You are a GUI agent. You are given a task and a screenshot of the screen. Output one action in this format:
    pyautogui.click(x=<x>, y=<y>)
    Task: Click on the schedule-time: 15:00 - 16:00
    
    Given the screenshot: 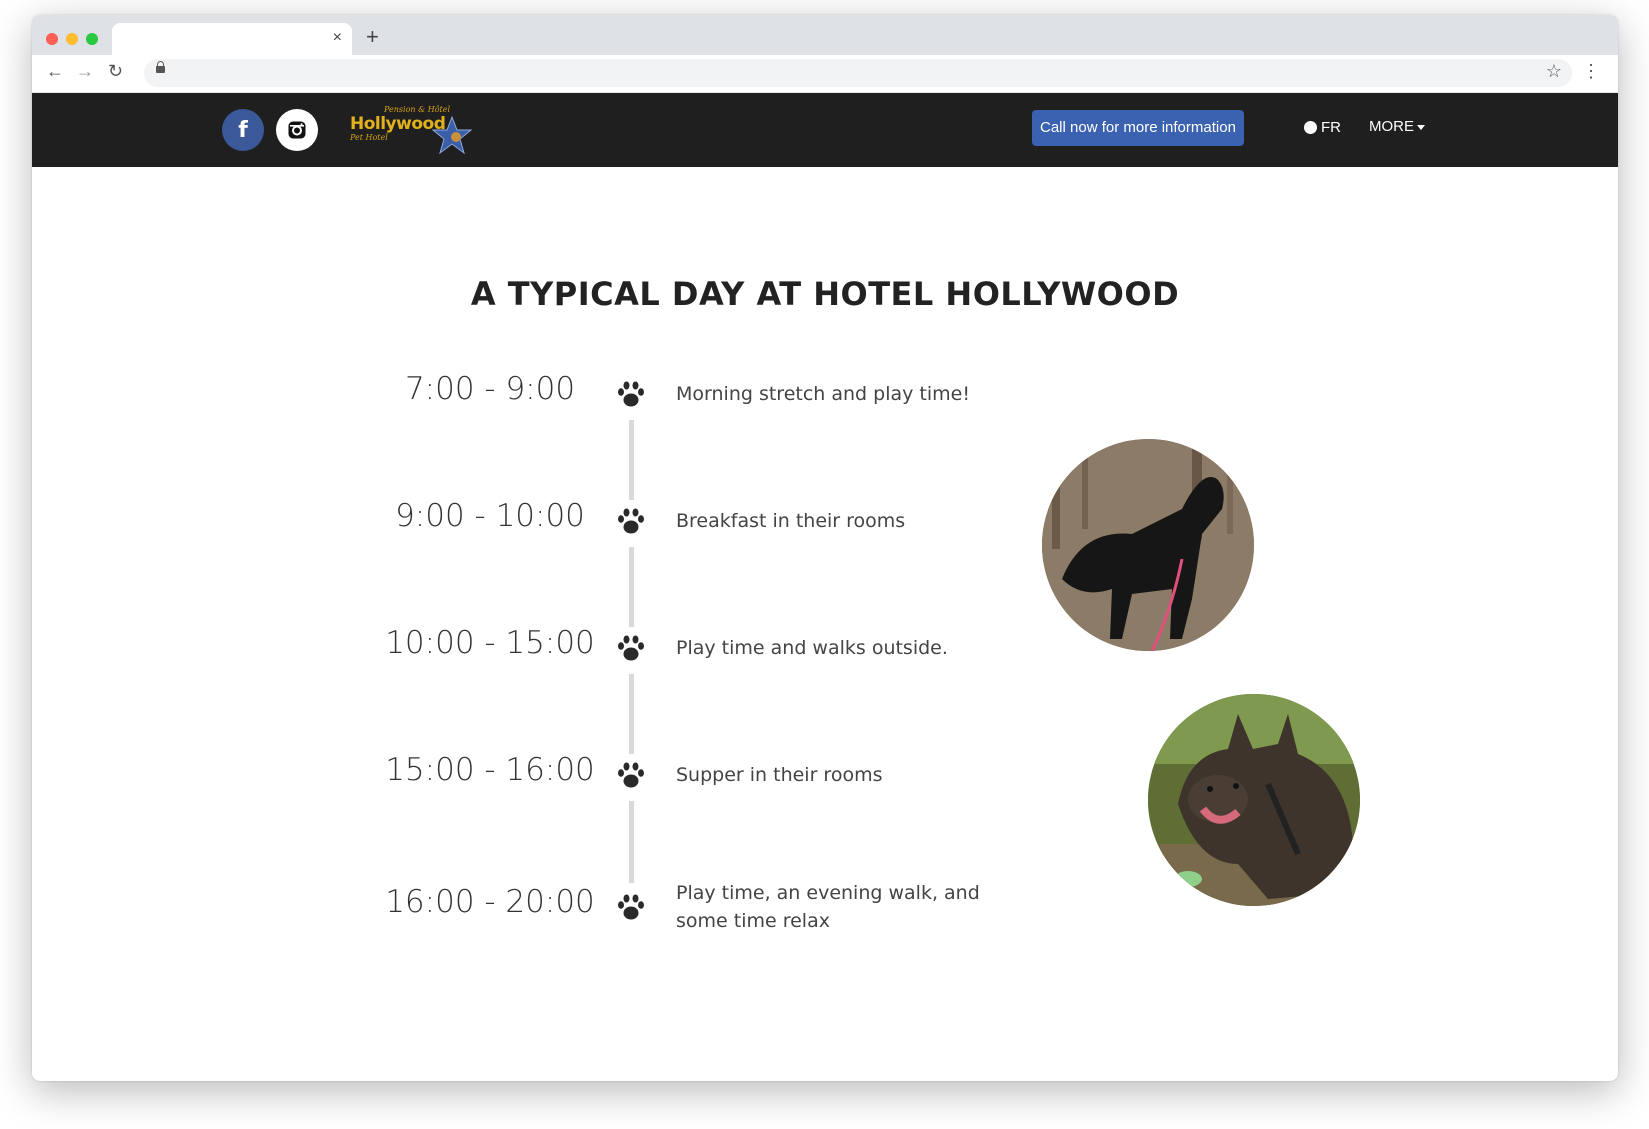 What is the action you would take?
    pyautogui.click(x=490, y=770)
    